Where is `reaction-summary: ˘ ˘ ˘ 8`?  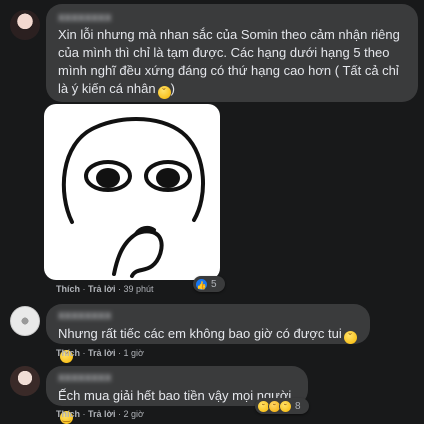 reaction-summary: ˘ ˘ ˘ 8 is located at coordinates (282, 406).